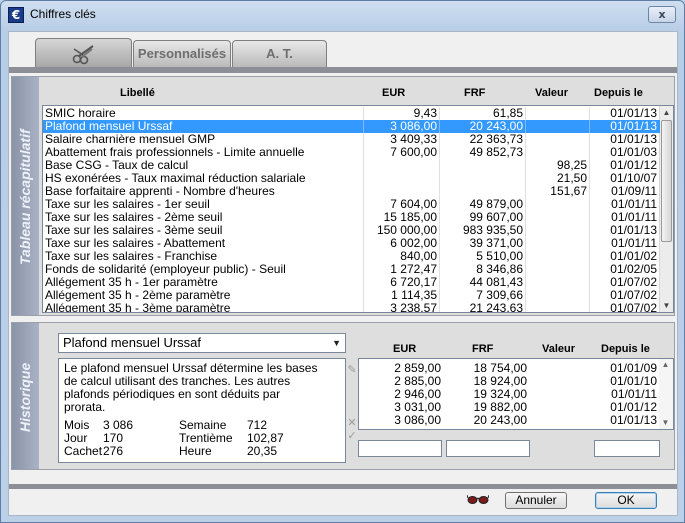  What do you see at coordinates (558, 349) in the screenshot?
I see `hist-col-valeur: Valeur` at bounding box center [558, 349].